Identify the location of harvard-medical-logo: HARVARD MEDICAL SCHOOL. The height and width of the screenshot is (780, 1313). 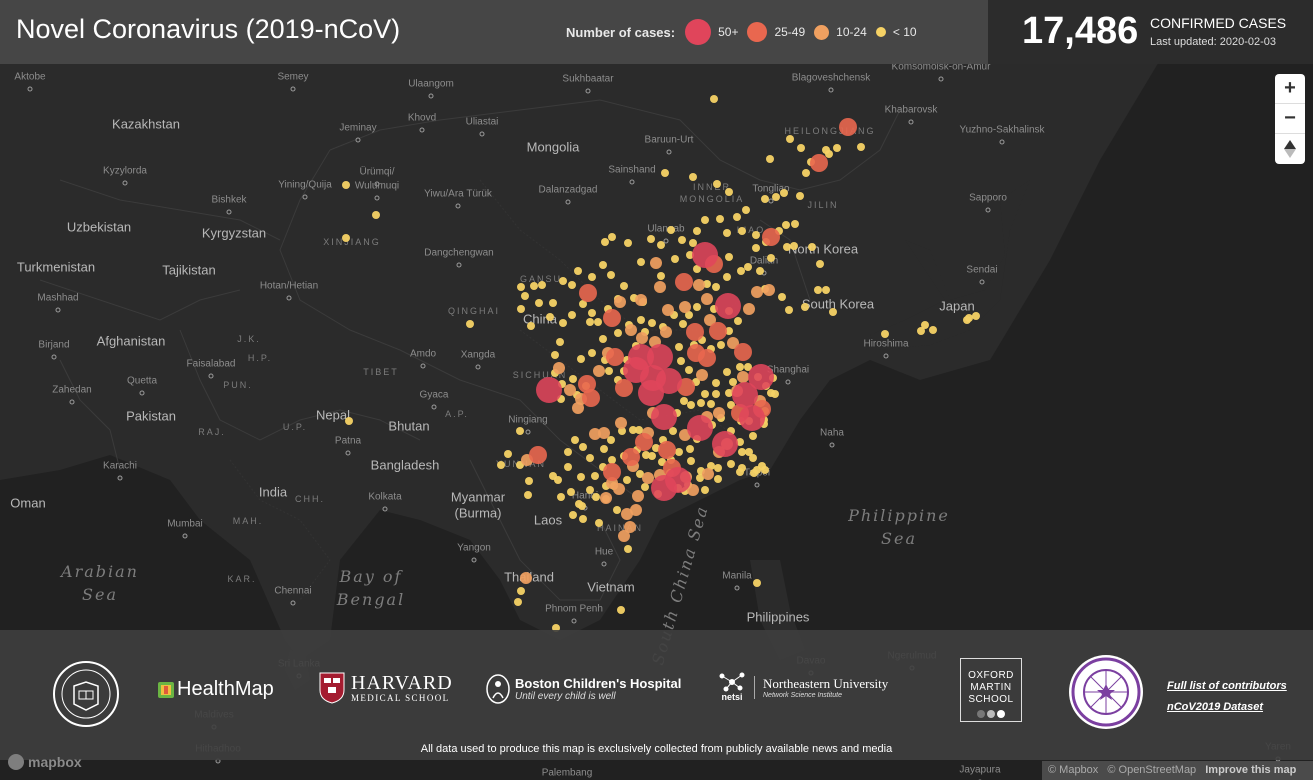
(386, 688).